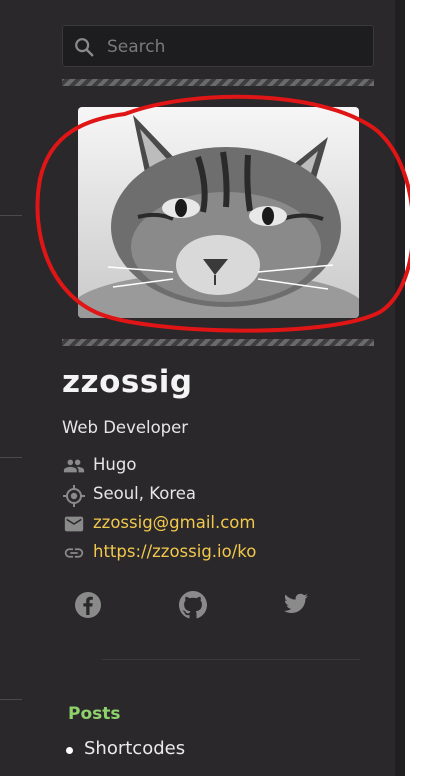 This screenshot has width=437, height=776. I want to click on envelope-icon, so click(74, 524).